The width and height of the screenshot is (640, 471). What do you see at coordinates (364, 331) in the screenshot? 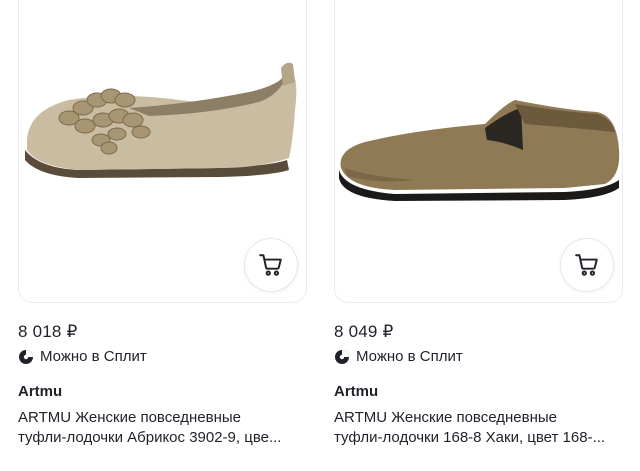
I see `product-price: 8 049 ₽` at bounding box center [364, 331].